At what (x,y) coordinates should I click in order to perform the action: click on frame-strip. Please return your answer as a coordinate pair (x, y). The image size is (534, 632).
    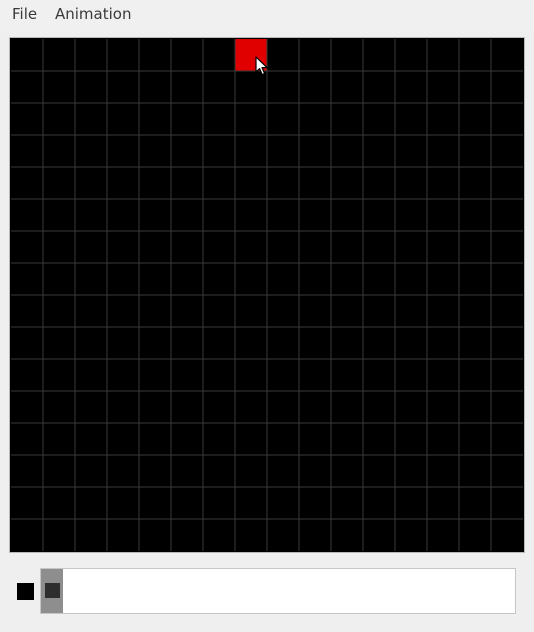
    Looking at the image, I should click on (278, 591).